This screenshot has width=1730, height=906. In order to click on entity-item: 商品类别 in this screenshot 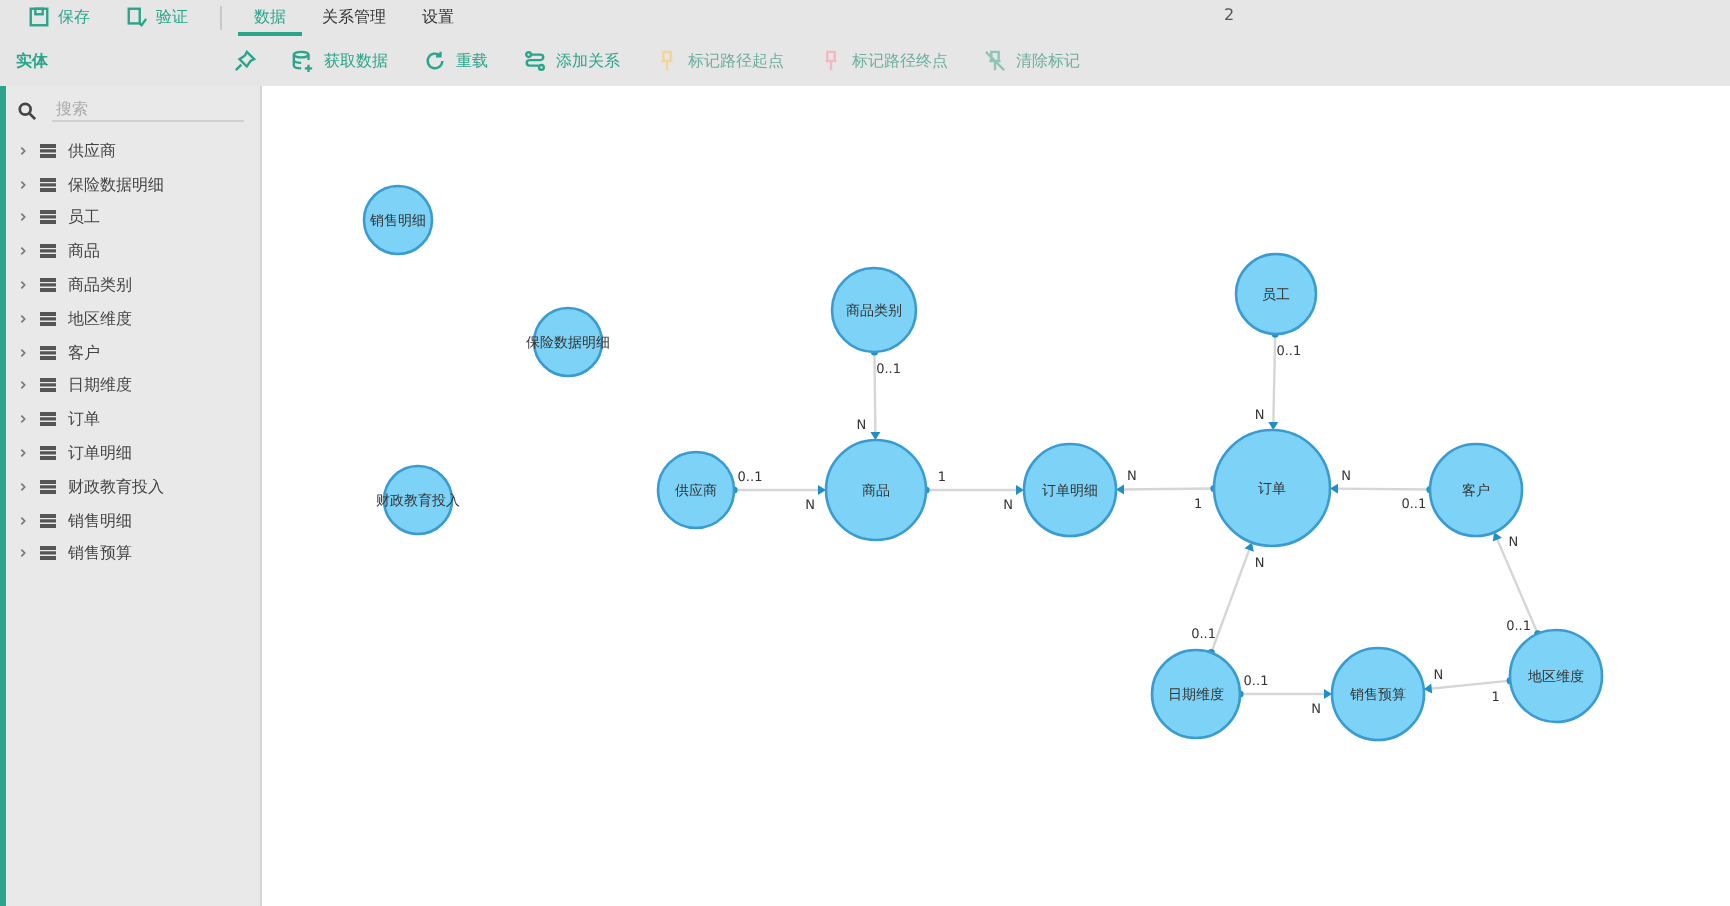, I will do `click(133, 285)`.